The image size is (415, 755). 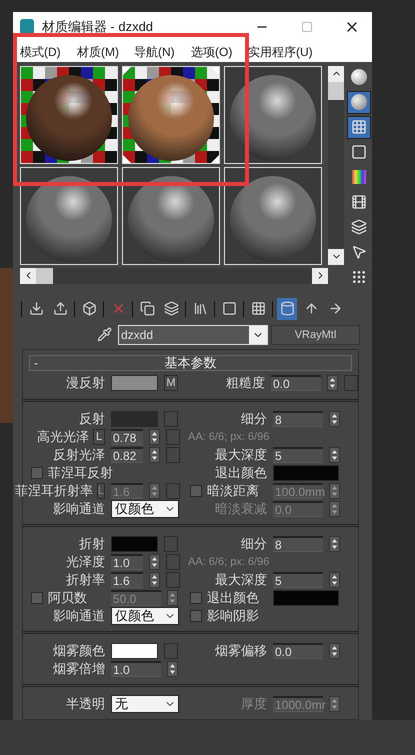 I want to click on menu-item: 模式(D), so click(x=48, y=51).